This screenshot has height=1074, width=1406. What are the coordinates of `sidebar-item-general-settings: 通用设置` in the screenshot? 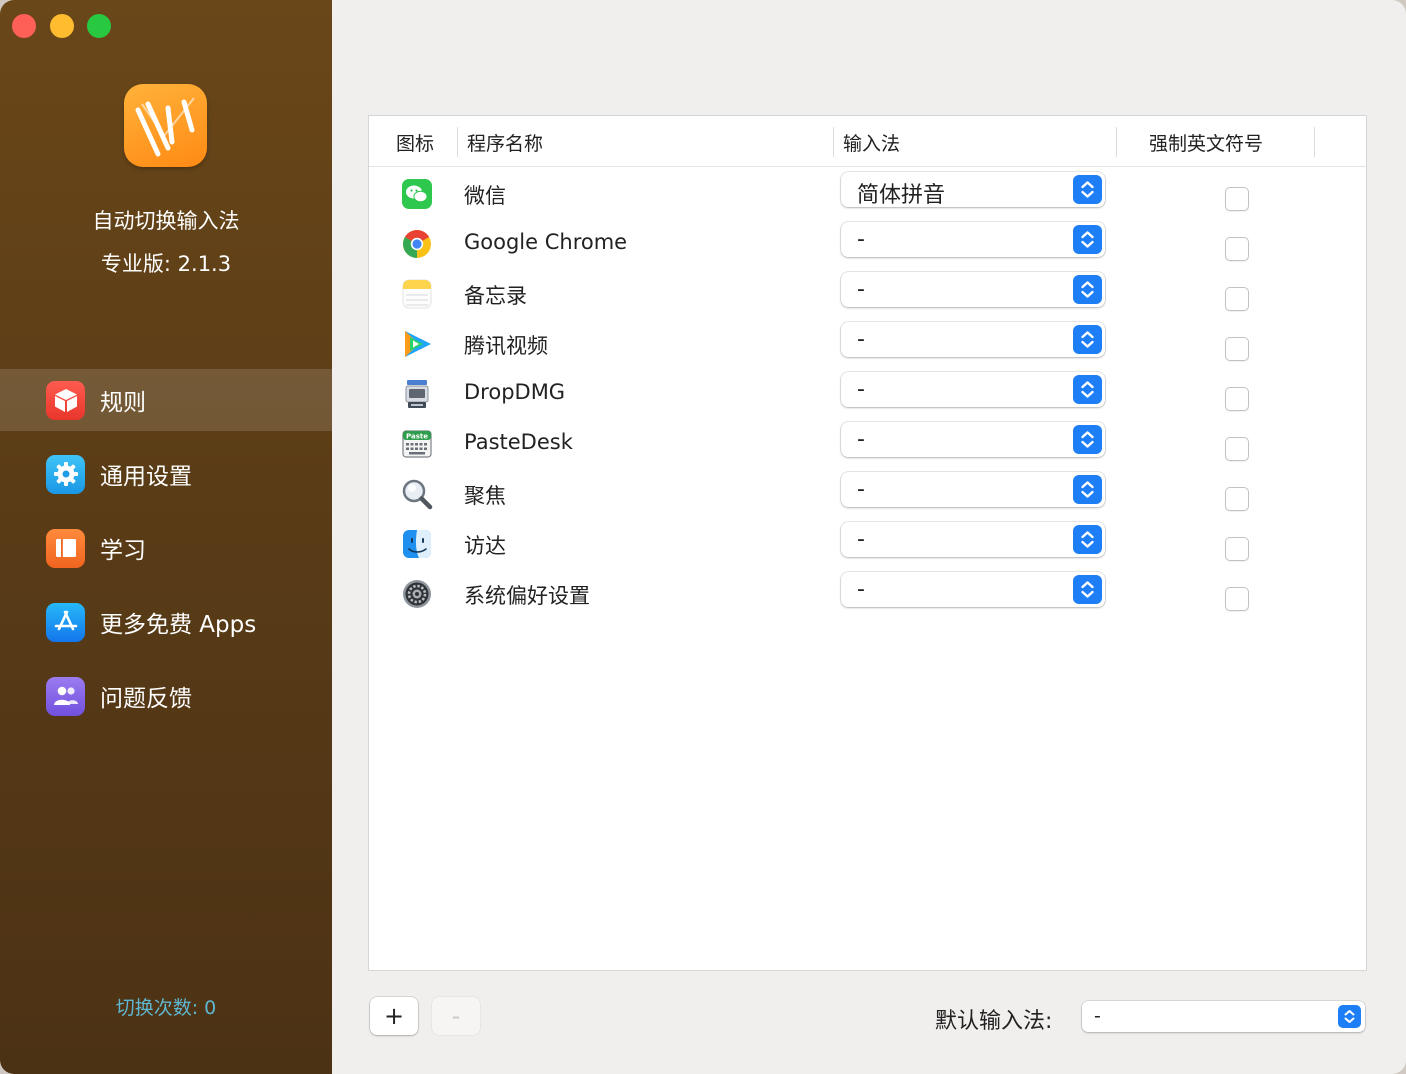 It's located at (166, 474).